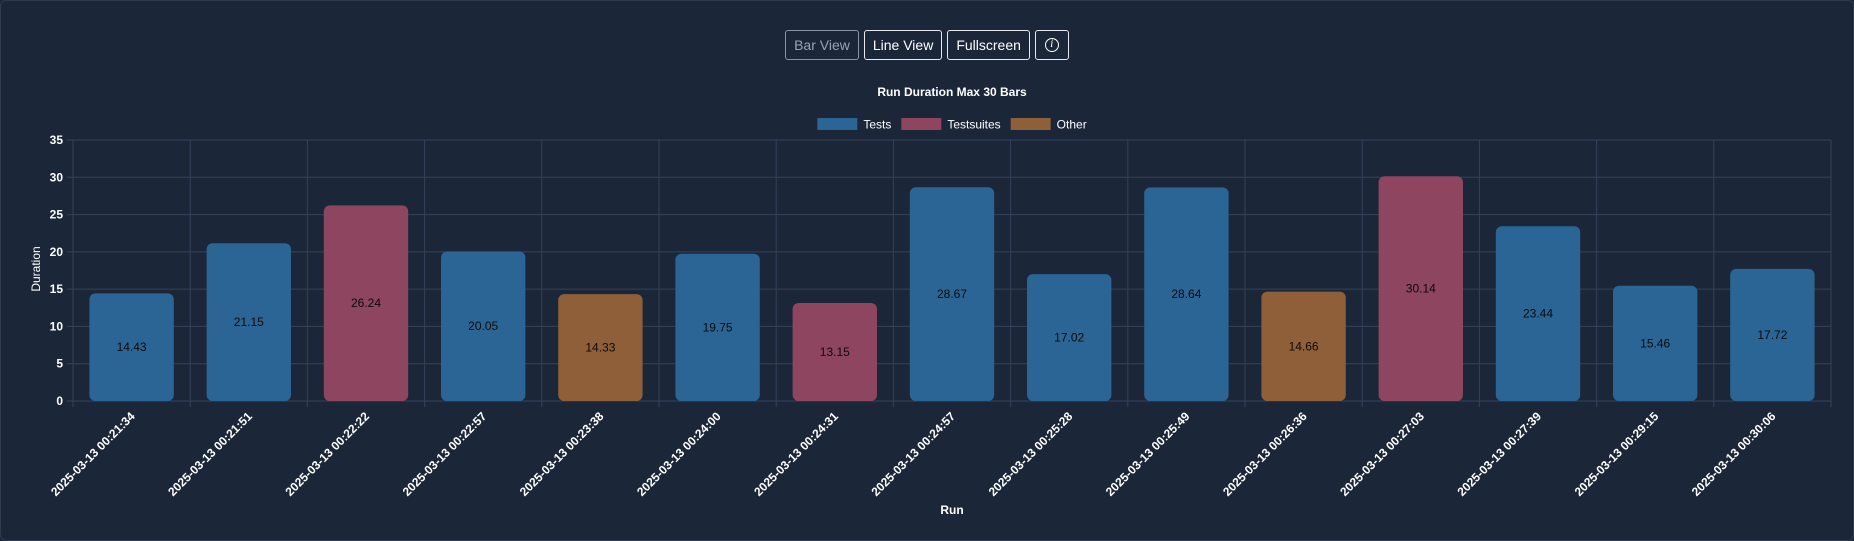 The width and height of the screenshot is (1854, 541). Describe the element at coordinates (1072, 125) in the screenshot. I see `legend-label: Other` at that location.